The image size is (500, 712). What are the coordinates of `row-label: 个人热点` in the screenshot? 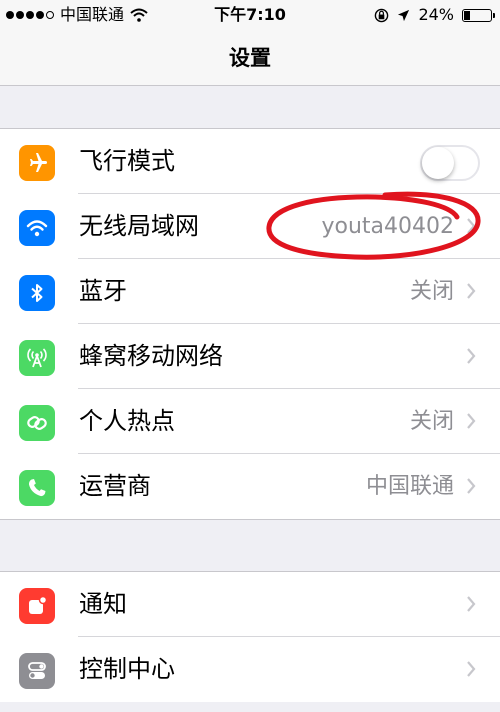 It's located at (127, 421).